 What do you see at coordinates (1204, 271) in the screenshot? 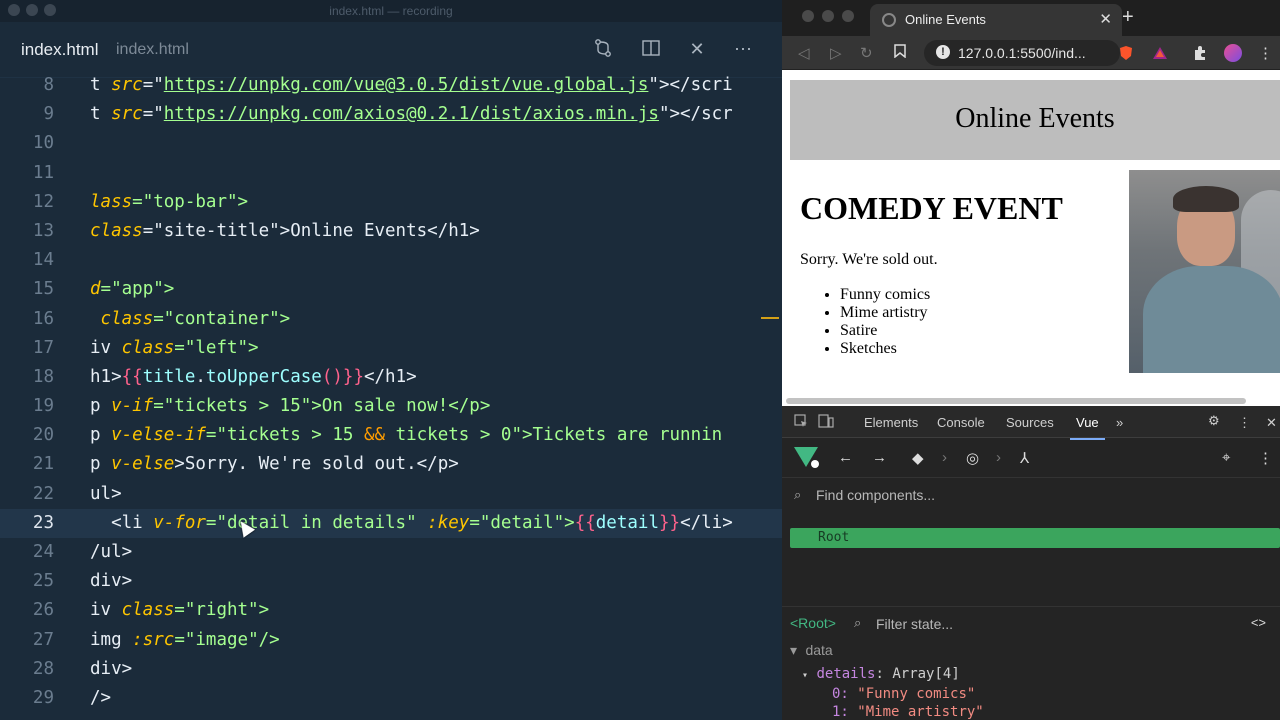
I see `event-image` at bounding box center [1204, 271].